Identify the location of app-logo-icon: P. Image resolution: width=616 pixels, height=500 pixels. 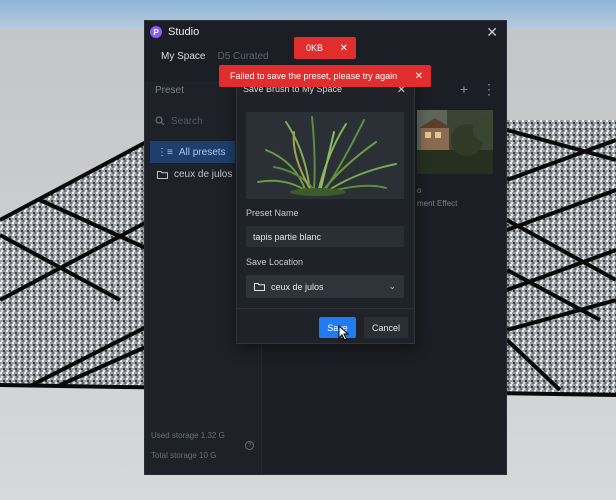
(156, 32).